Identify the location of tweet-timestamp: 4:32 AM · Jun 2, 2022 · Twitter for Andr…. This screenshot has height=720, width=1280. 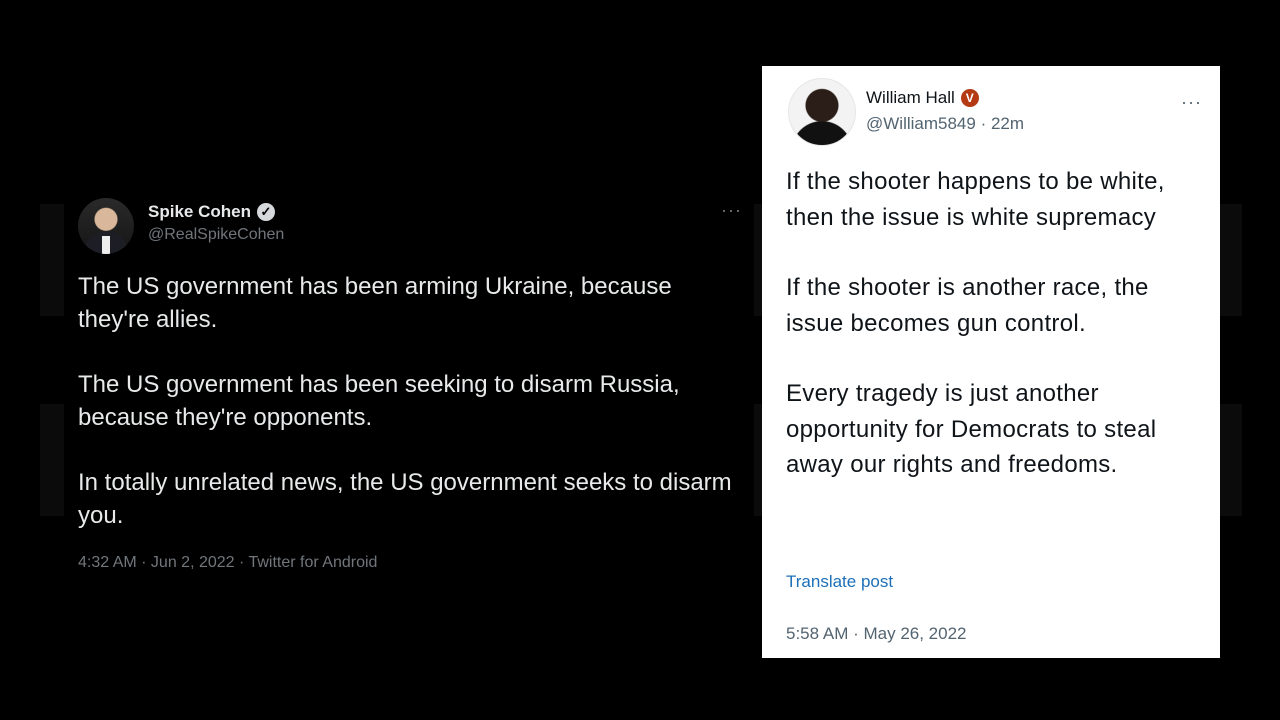
(227, 563).